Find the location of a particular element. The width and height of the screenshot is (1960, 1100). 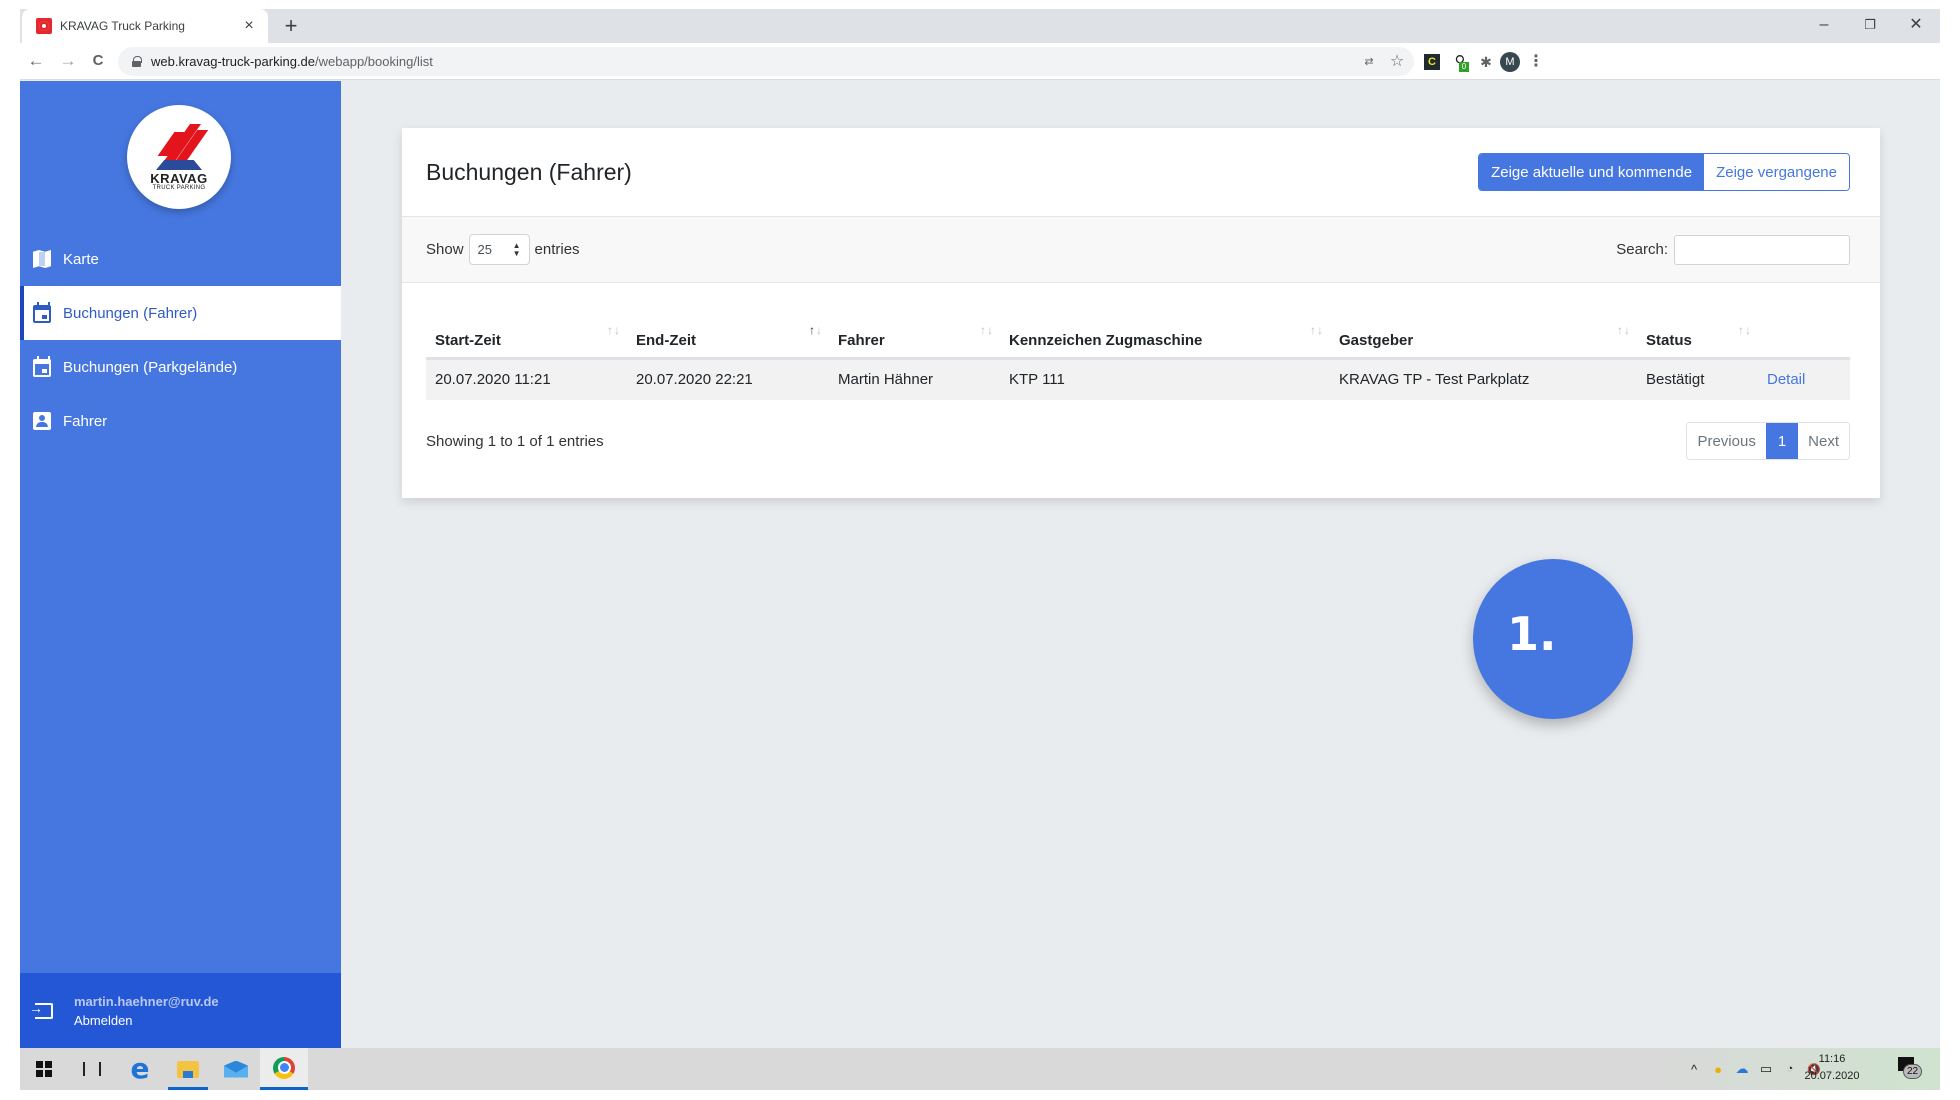

bookmark-star-icon: ☆ is located at coordinates (1397, 62).